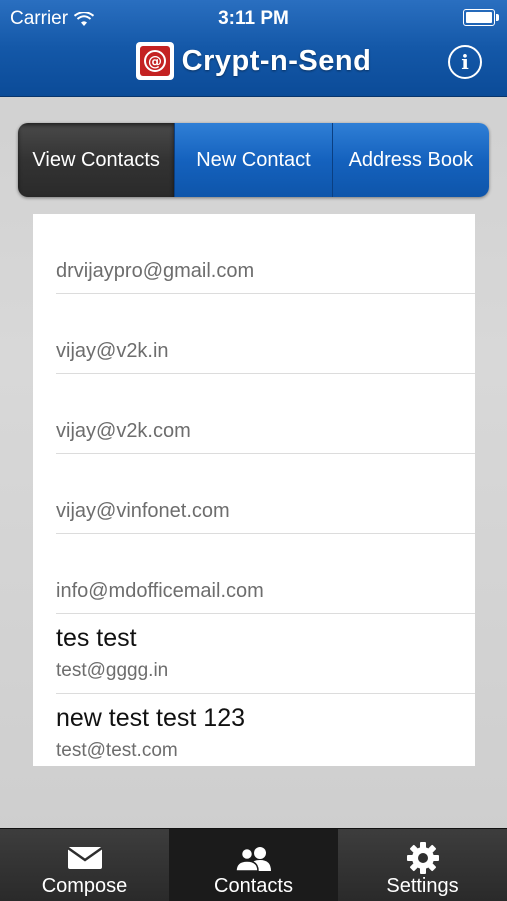 Image resolution: width=507 pixels, height=901 pixels. I want to click on contact-email: test@gggg.in, so click(112, 670).